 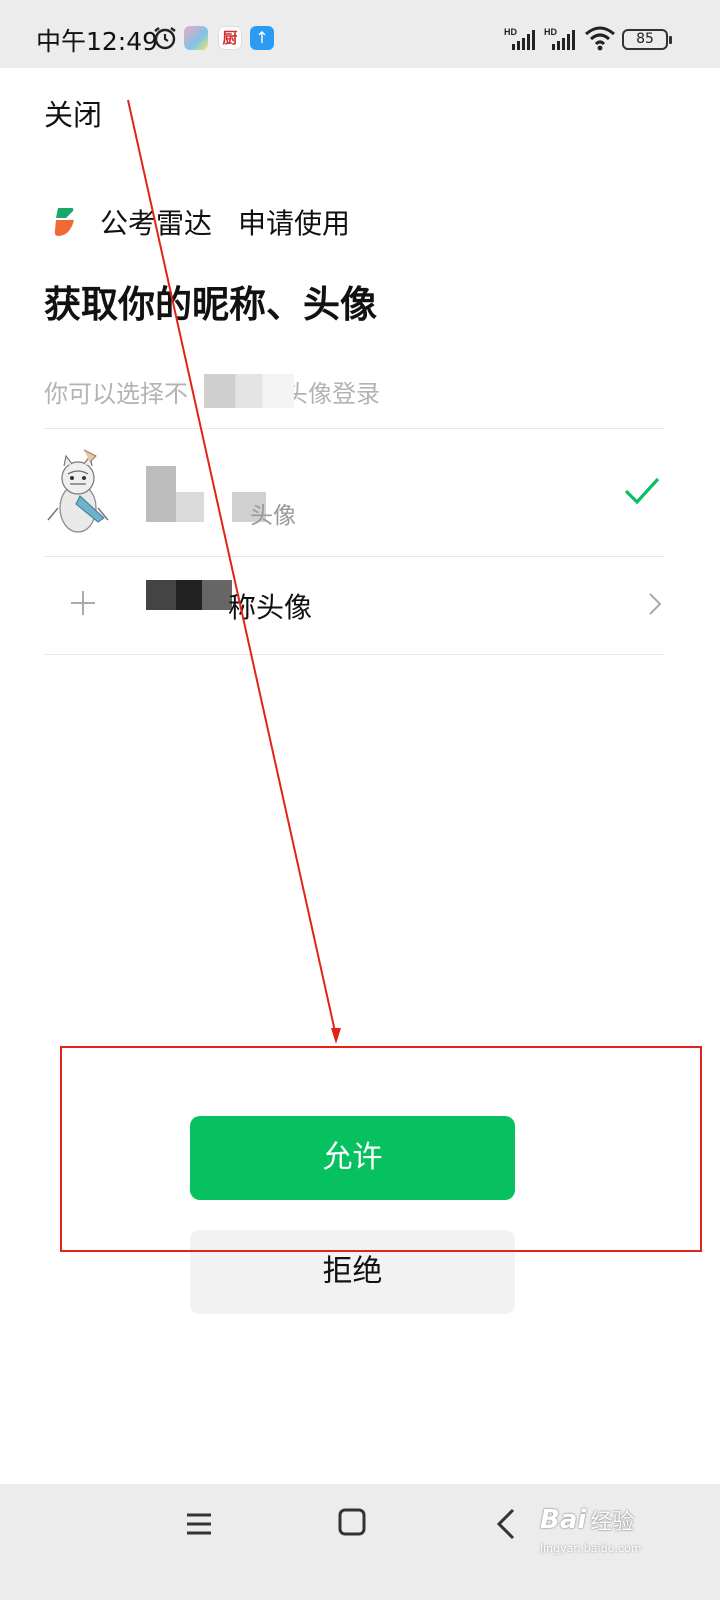 I want to click on checkmark-icon, so click(x=642, y=491).